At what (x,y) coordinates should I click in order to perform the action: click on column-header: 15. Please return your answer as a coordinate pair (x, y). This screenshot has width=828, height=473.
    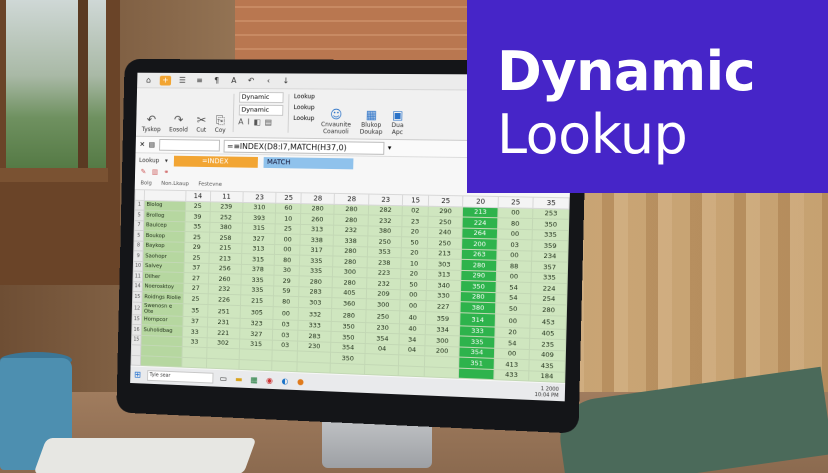
    Looking at the image, I should click on (415, 200).